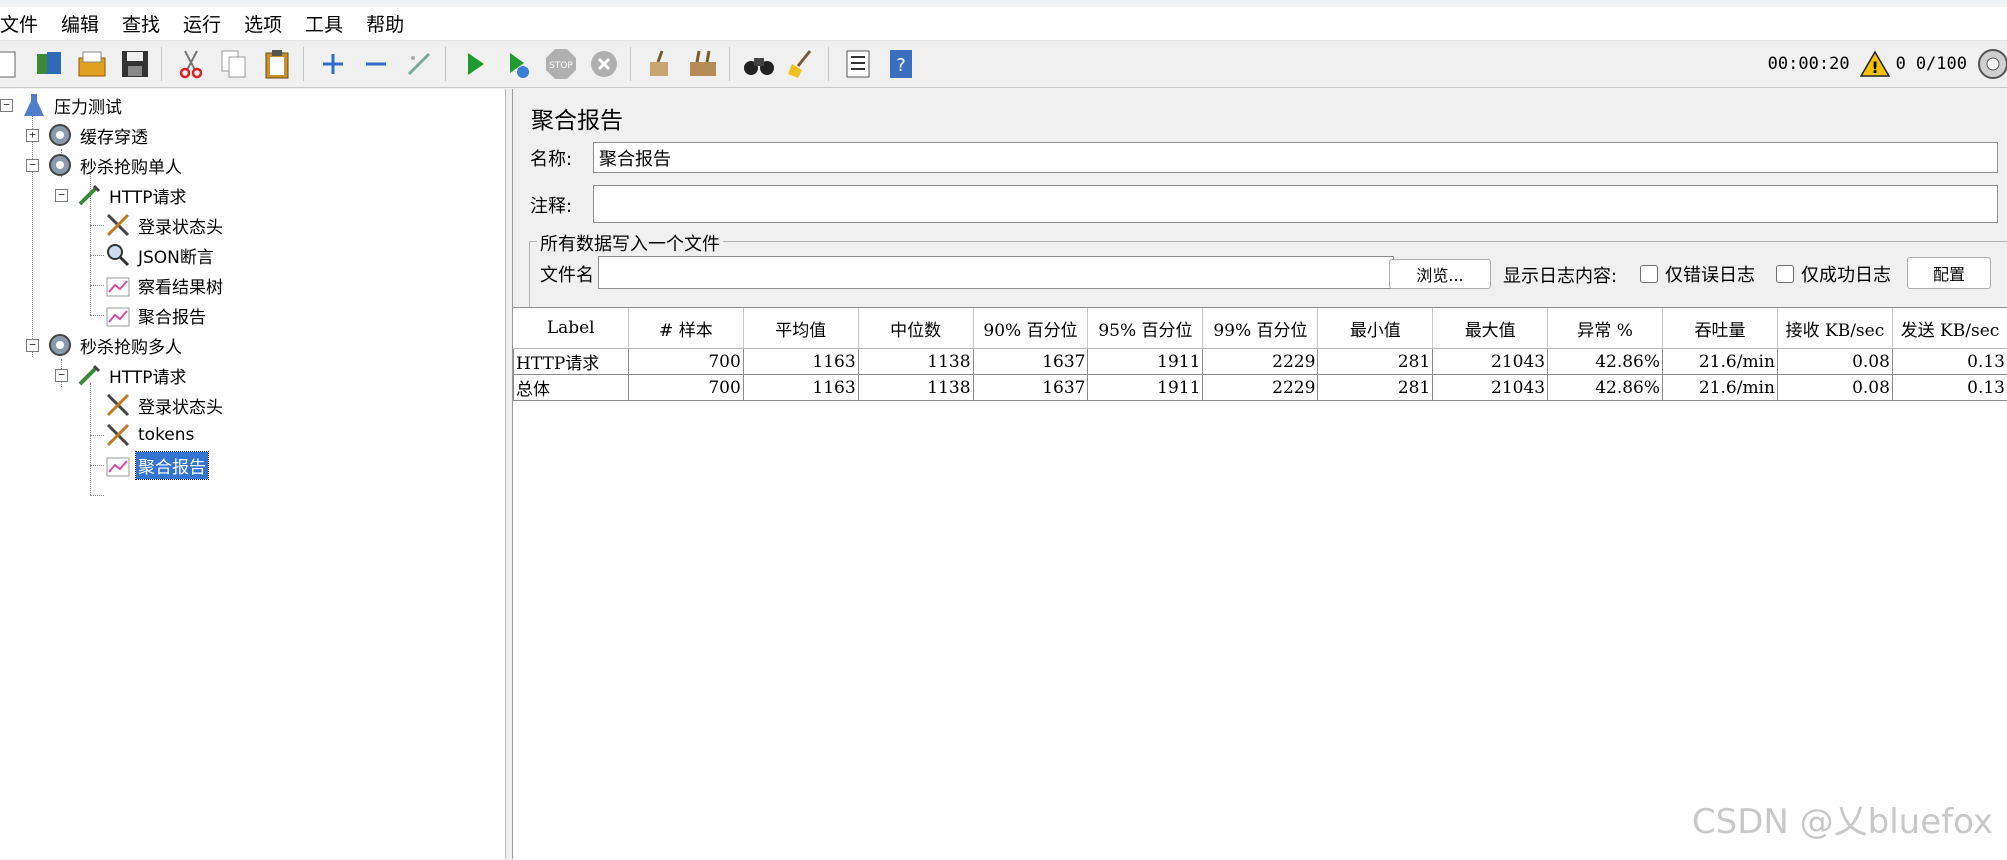 The width and height of the screenshot is (2007, 860). What do you see at coordinates (475, 64) in the screenshot?
I see `start-button` at bounding box center [475, 64].